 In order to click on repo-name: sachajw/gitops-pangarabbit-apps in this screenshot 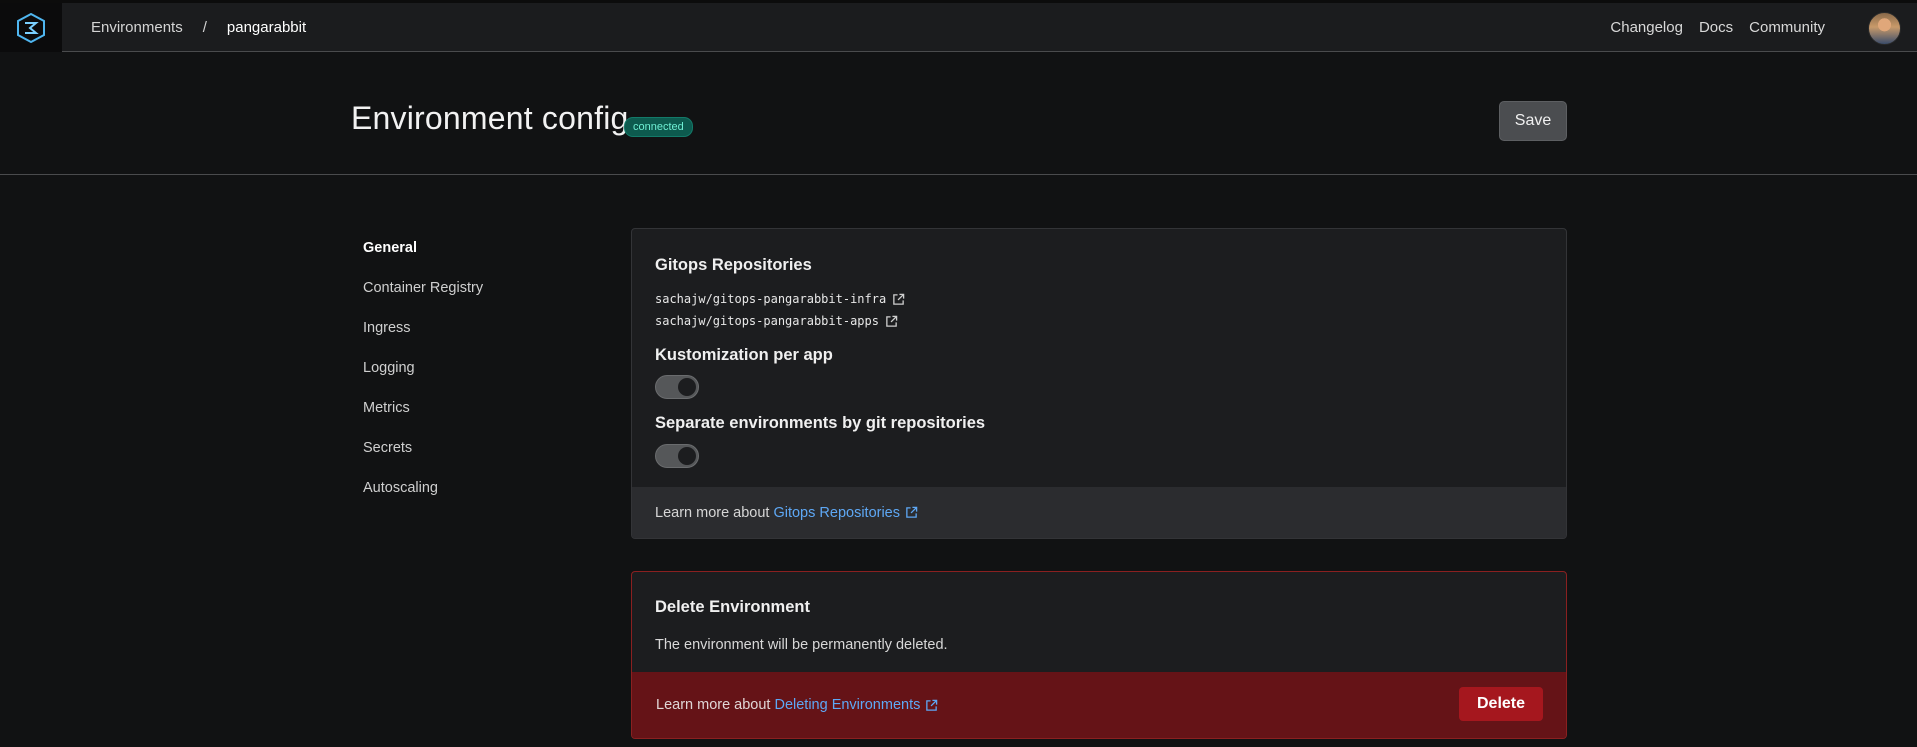, I will do `click(767, 321)`.